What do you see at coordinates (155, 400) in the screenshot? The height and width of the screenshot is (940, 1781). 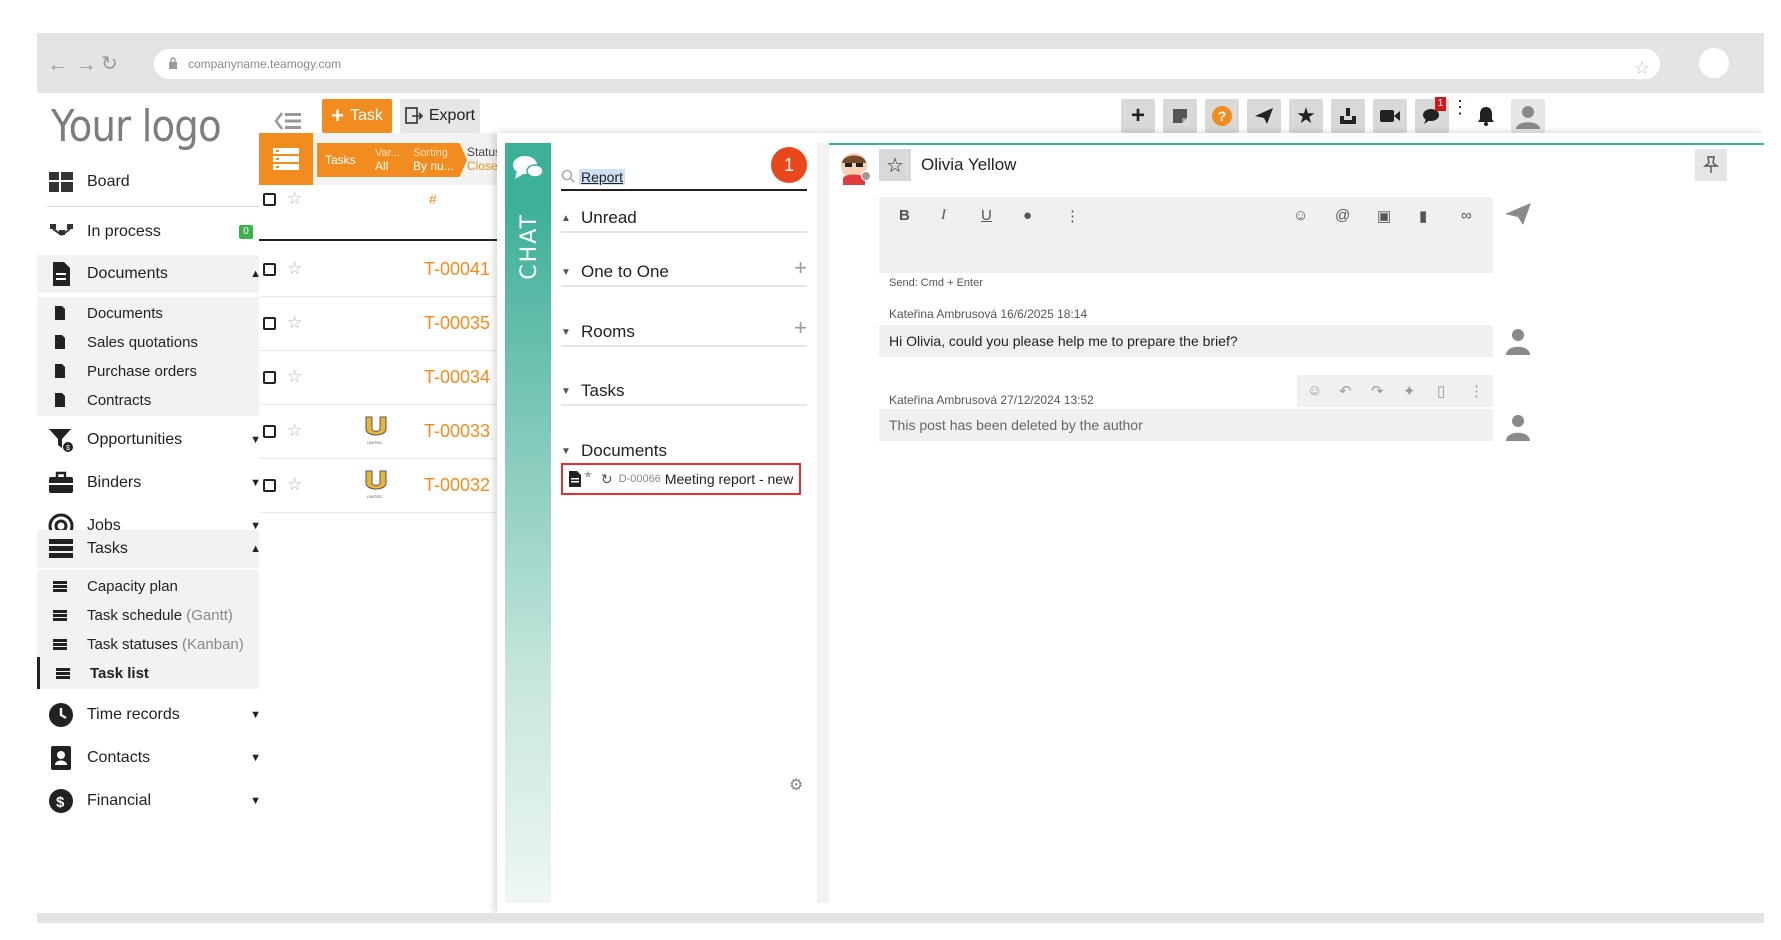 I see `sidebar-subitem-contracts: Contracts` at bounding box center [155, 400].